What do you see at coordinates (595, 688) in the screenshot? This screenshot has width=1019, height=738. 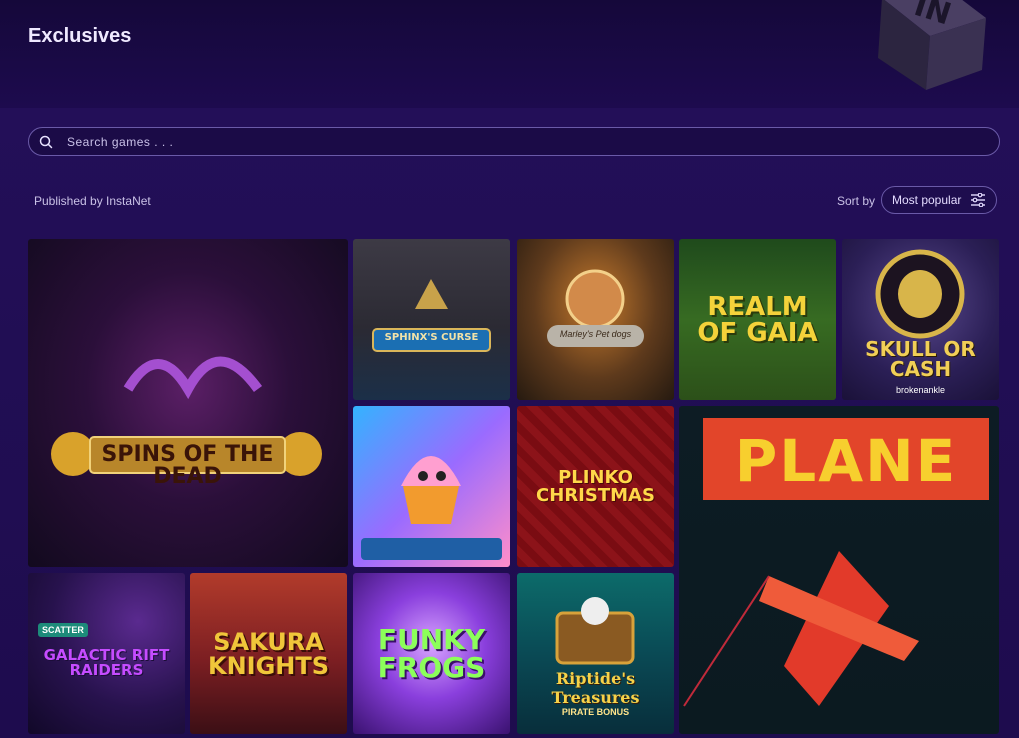 I see `game-title: Riptide's Treasures` at bounding box center [595, 688].